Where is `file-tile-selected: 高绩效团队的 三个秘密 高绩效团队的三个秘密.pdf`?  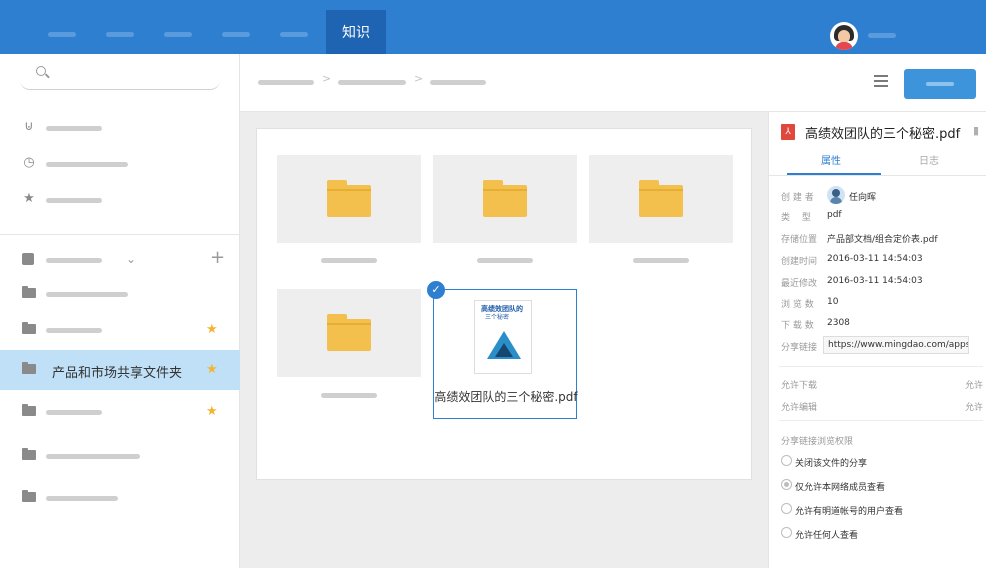 file-tile-selected: 高绩效团队的 三个秘密 高绩效团队的三个秘密.pdf is located at coordinates (505, 354).